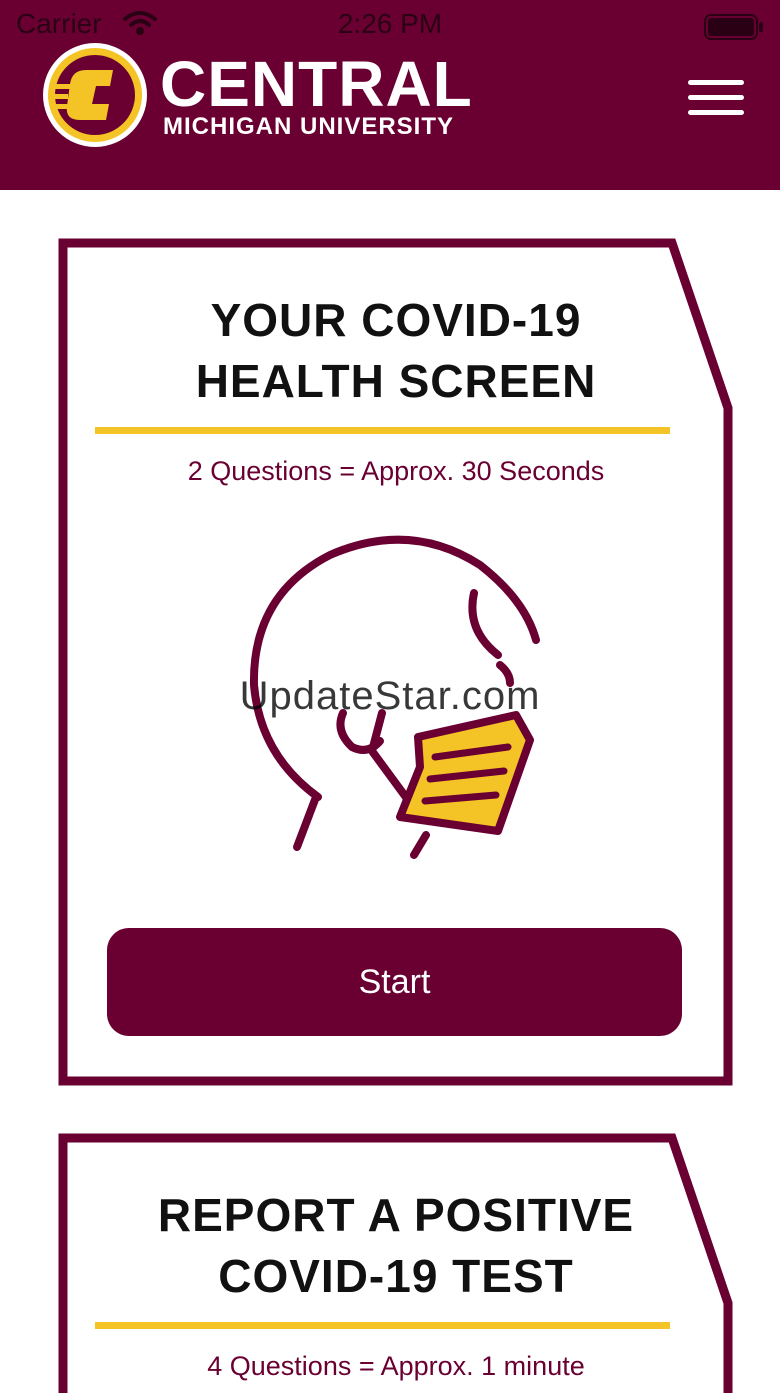 The height and width of the screenshot is (1393, 780). Describe the element at coordinates (95, 95) in the screenshot. I see `cmu-c-logo-icon` at that location.